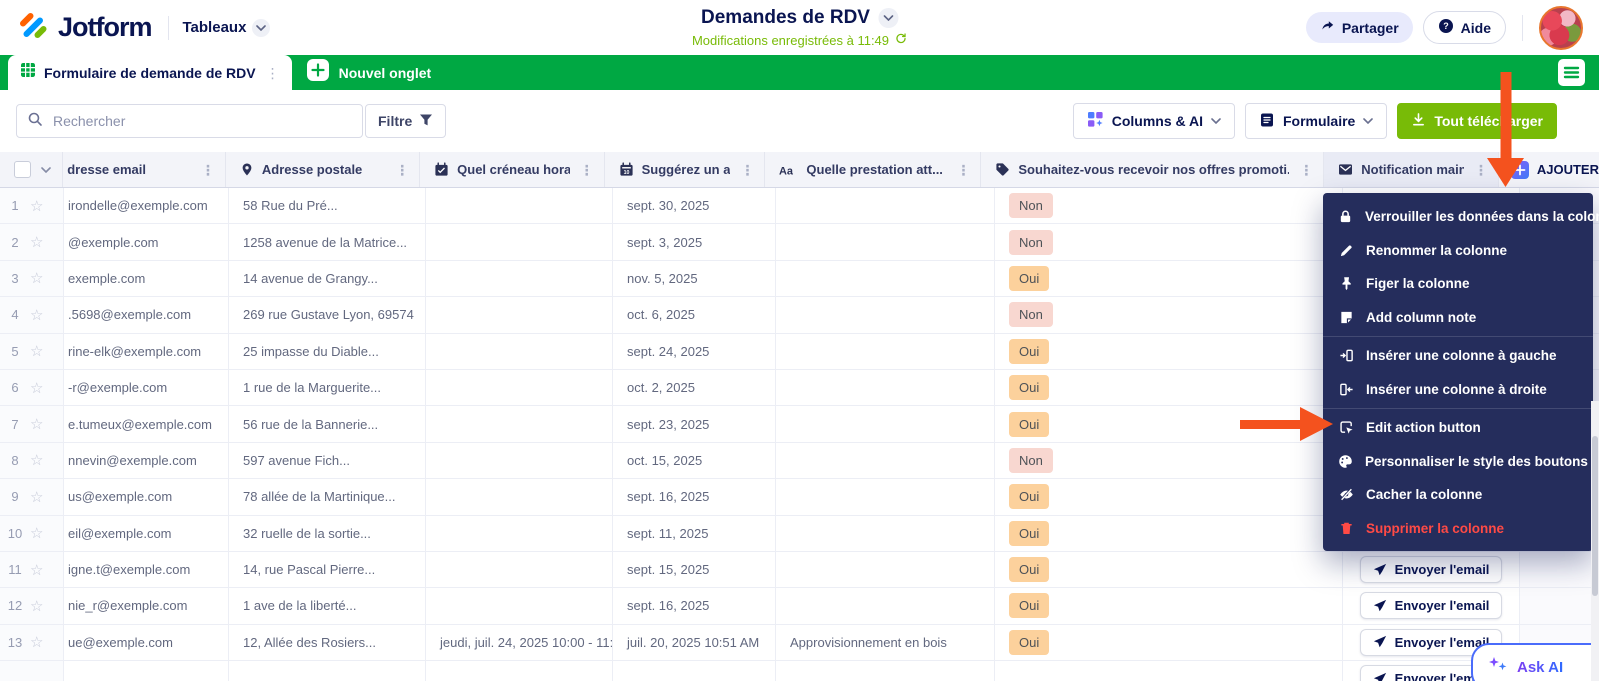 The image size is (1599, 681). I want to click on form-button: Formulaire, so click(1316, 121).